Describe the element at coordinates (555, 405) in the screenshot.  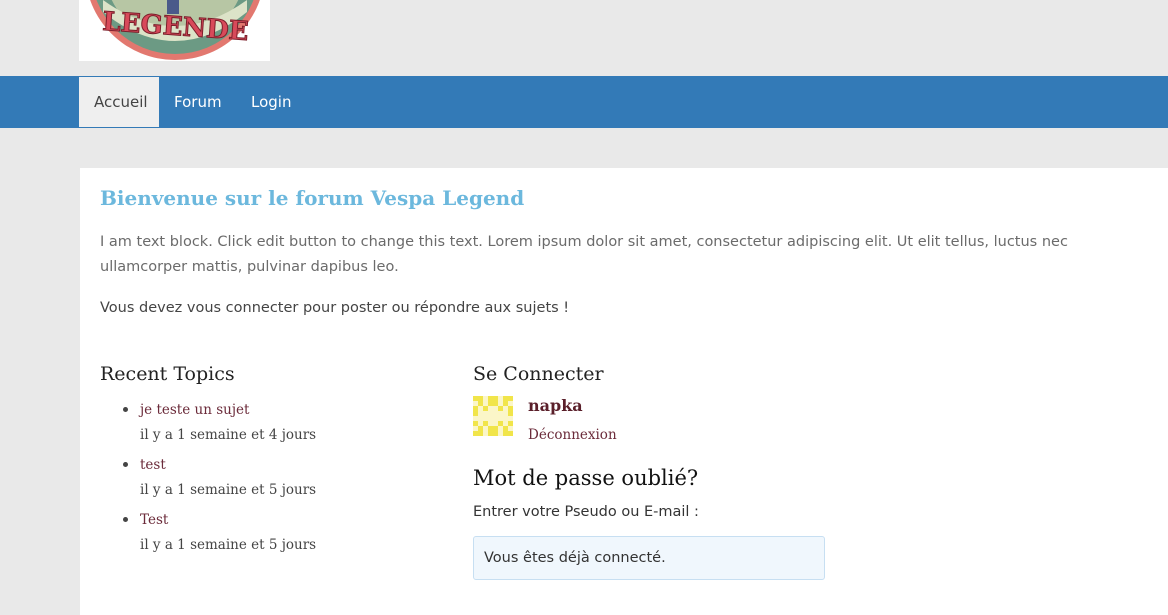
I see `username-link: napka` at that location.